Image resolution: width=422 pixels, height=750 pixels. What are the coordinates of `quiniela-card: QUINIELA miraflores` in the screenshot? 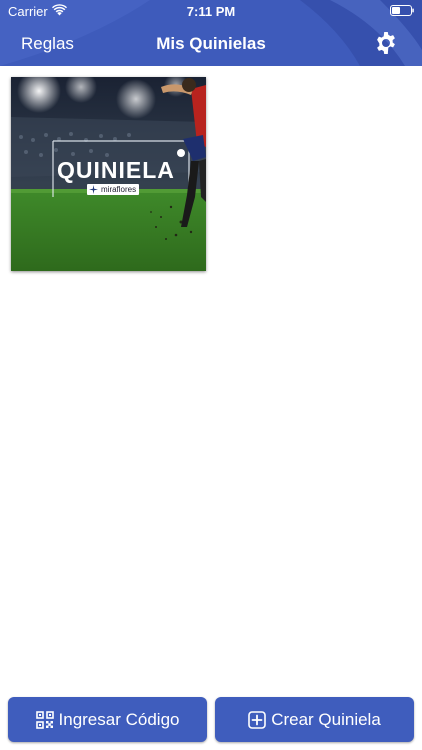 It's located at (108, 174).